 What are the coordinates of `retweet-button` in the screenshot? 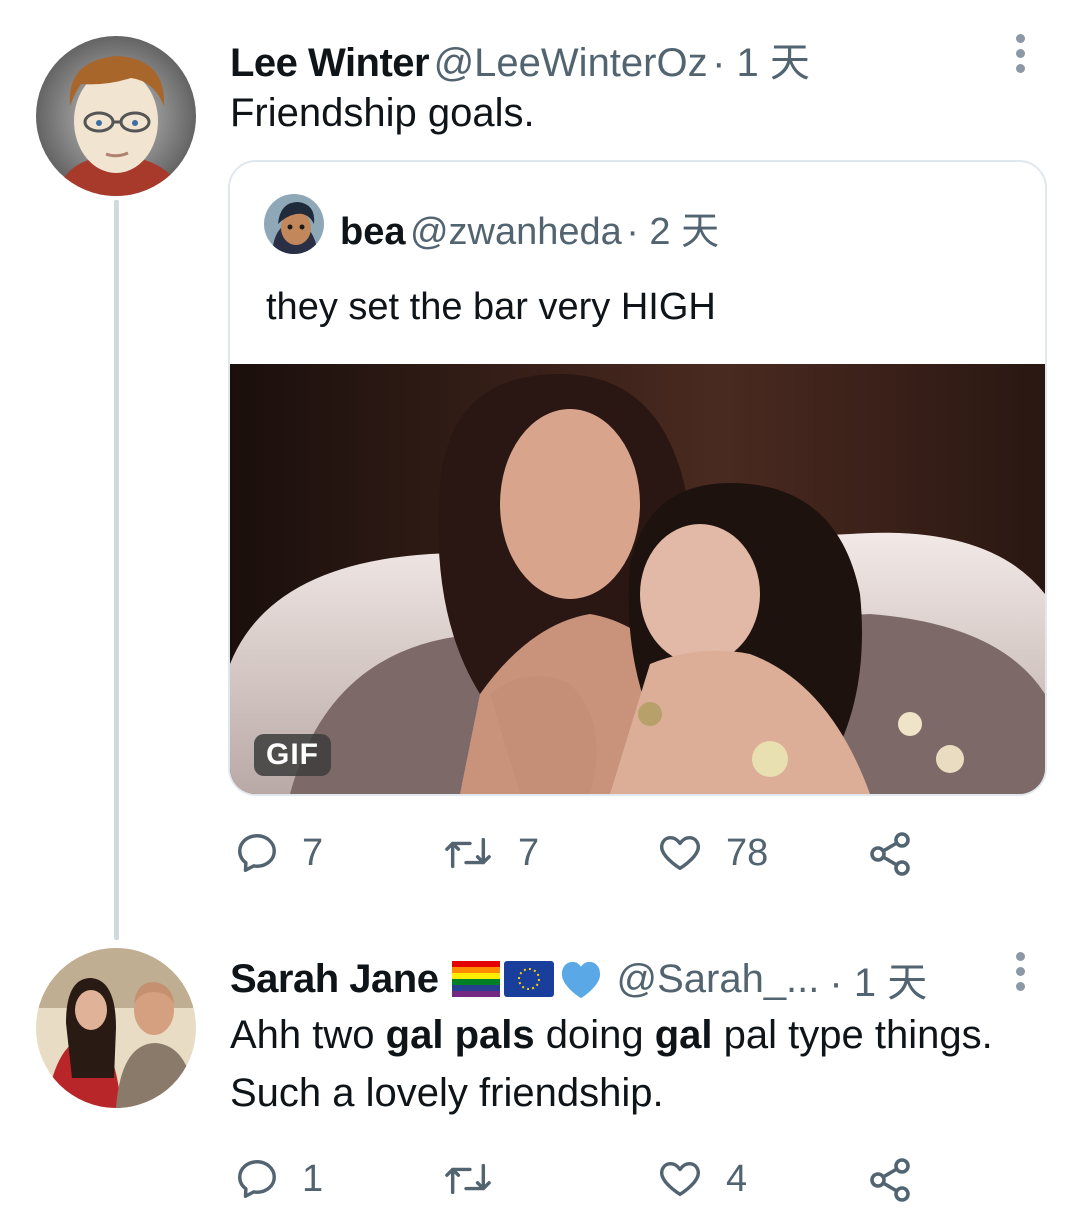 It's located at (479, 1179).